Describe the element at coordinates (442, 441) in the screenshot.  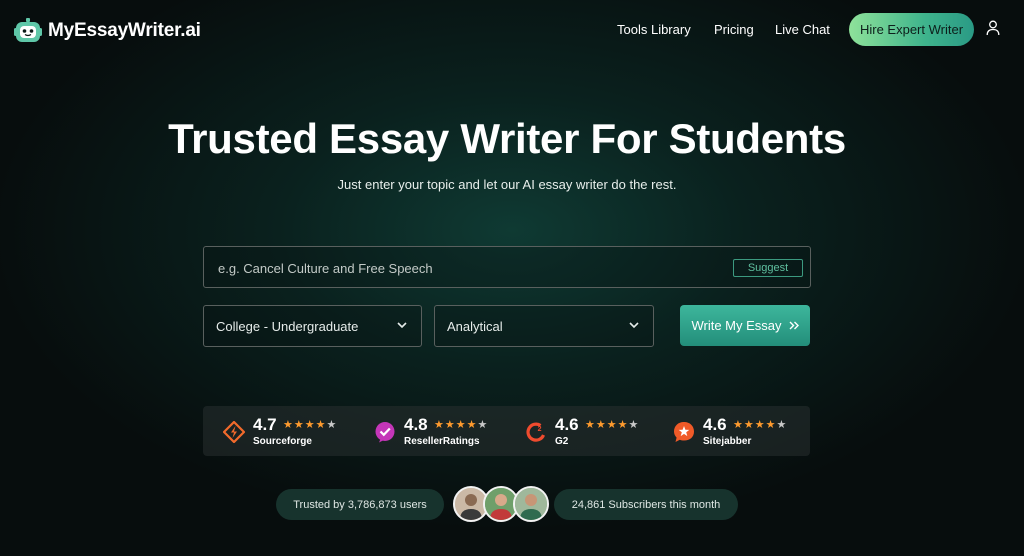
I see `rating-source-name: ResellerRatings` at that location.